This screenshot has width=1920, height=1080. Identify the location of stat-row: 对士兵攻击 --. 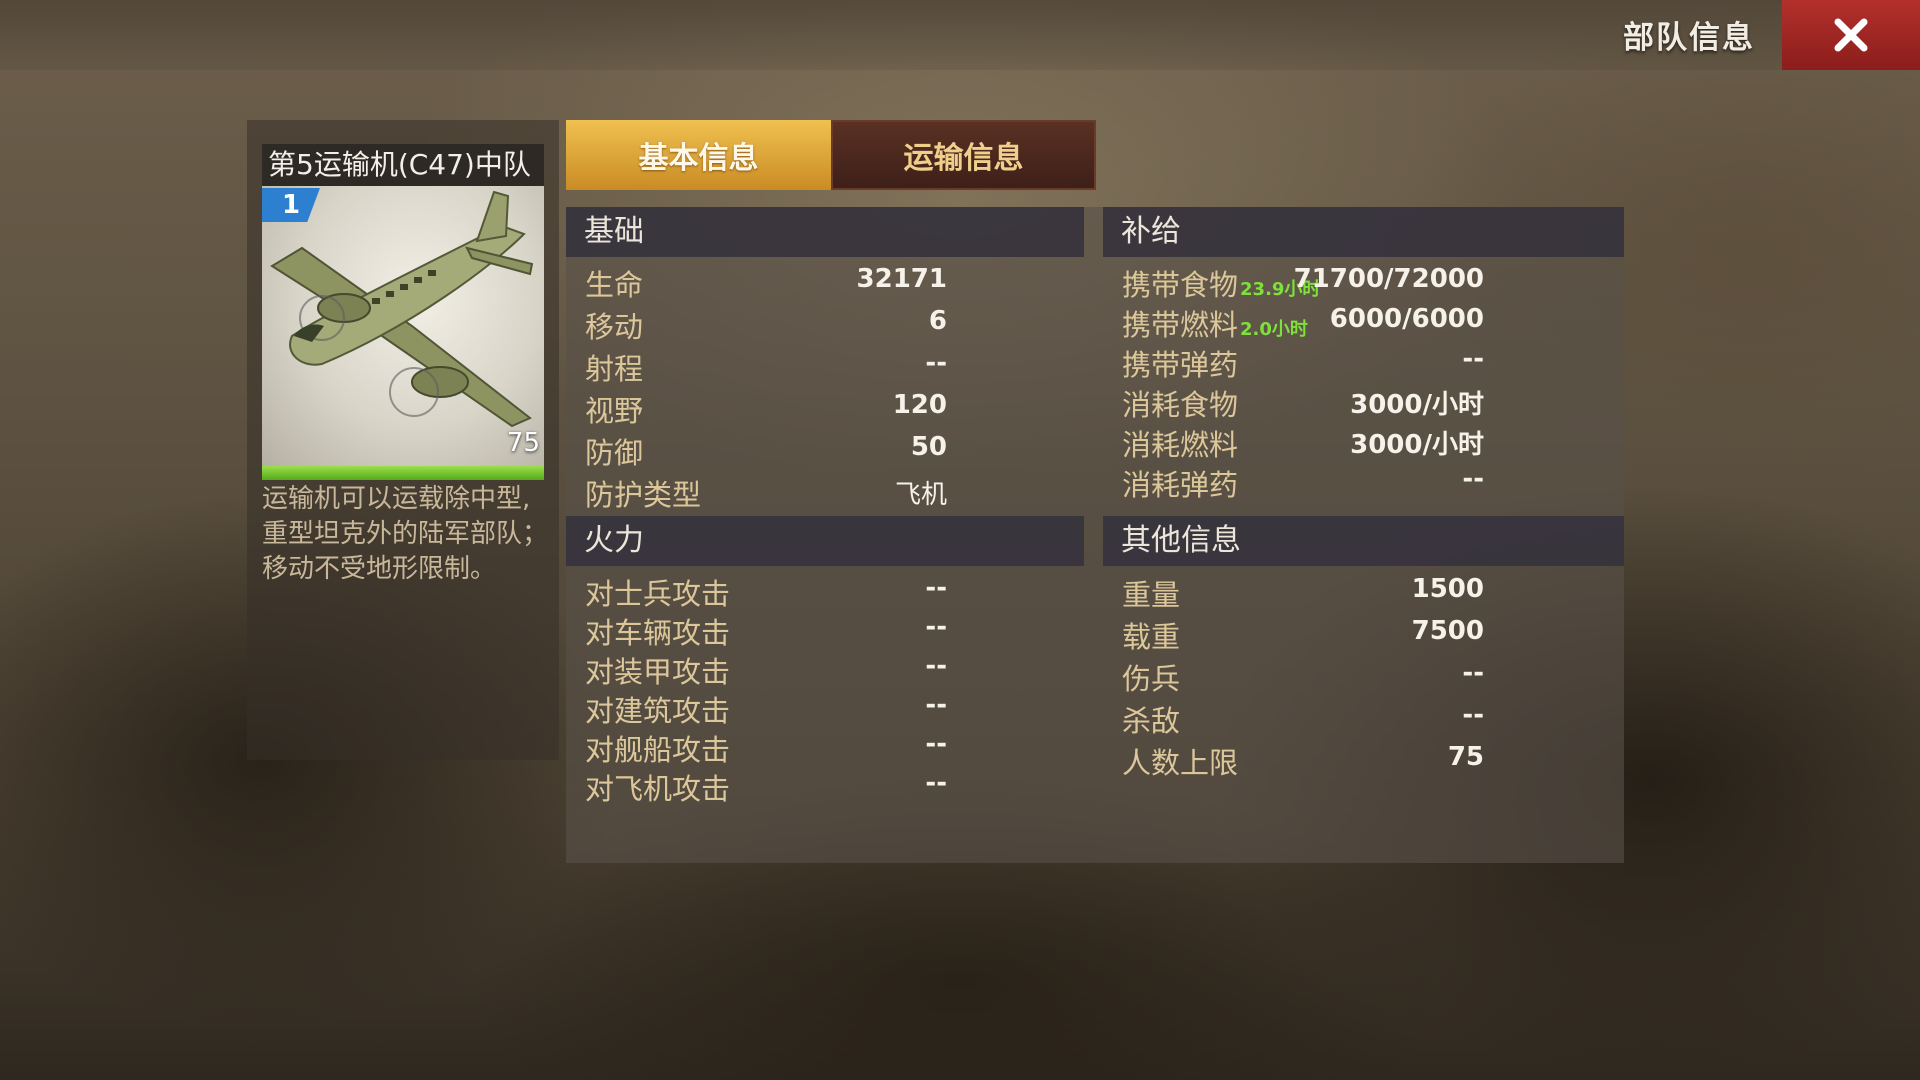
(766, 591).